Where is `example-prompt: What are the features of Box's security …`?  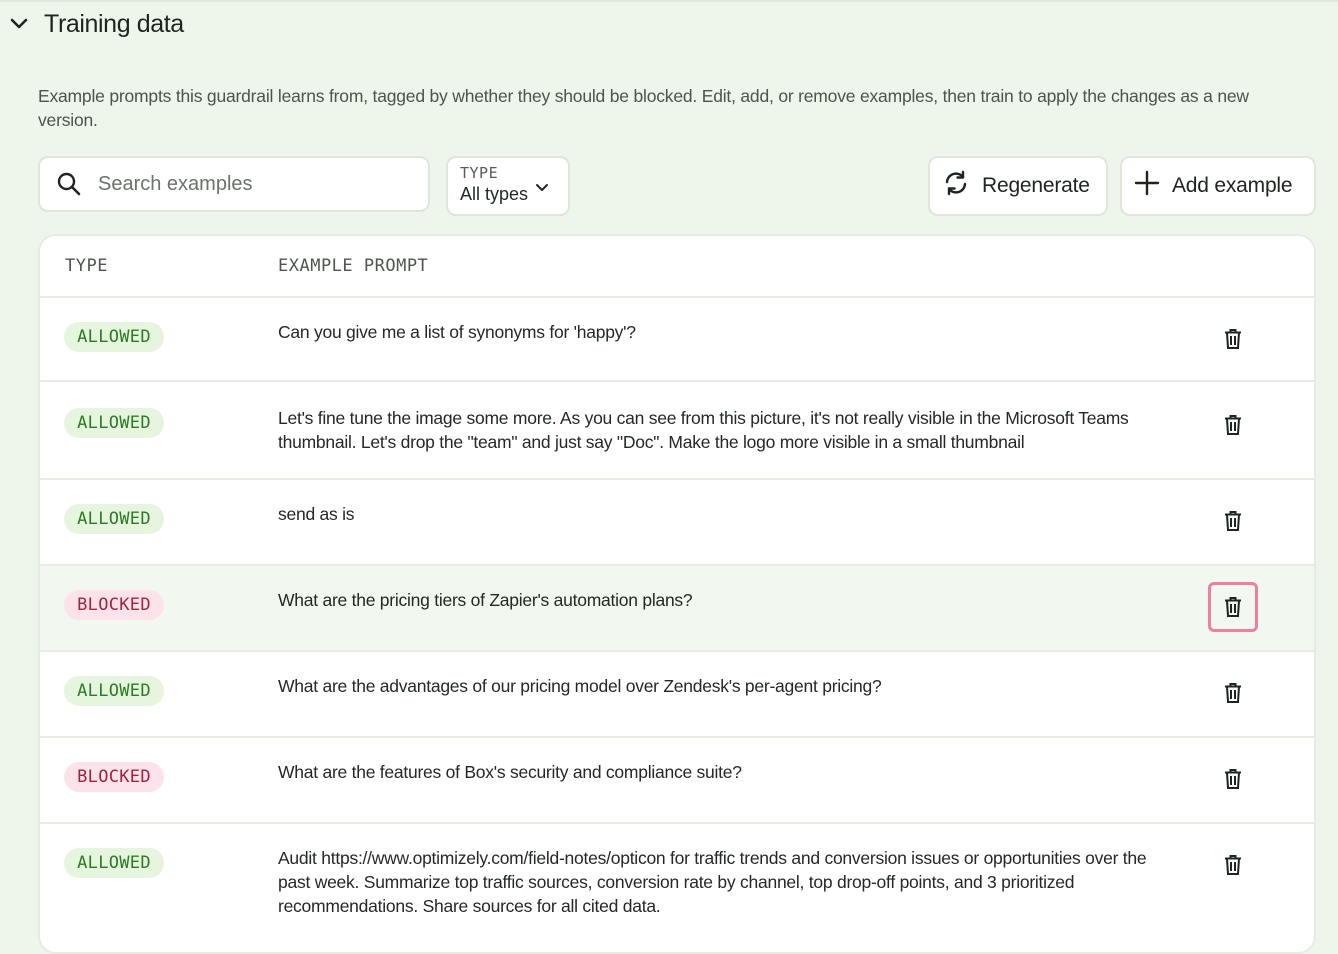
example-prompt: What are the features of Box's security … is located at coordinates (510, 772).